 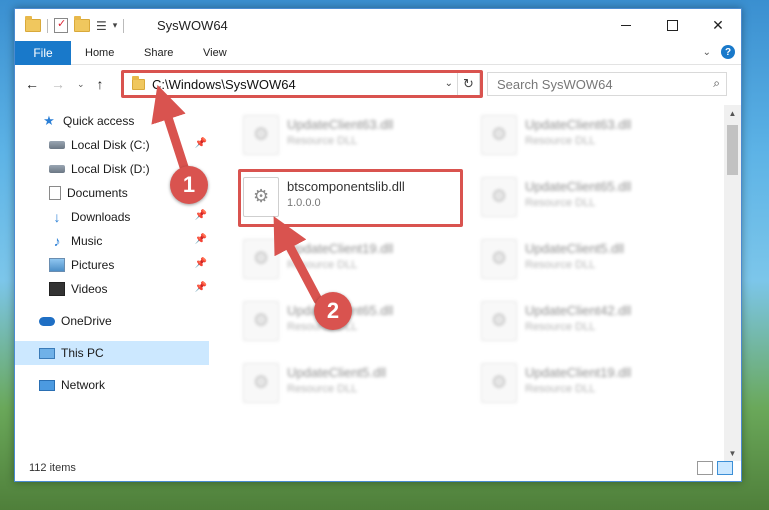 I want to click on video-icon, so click(x=57, y=289).